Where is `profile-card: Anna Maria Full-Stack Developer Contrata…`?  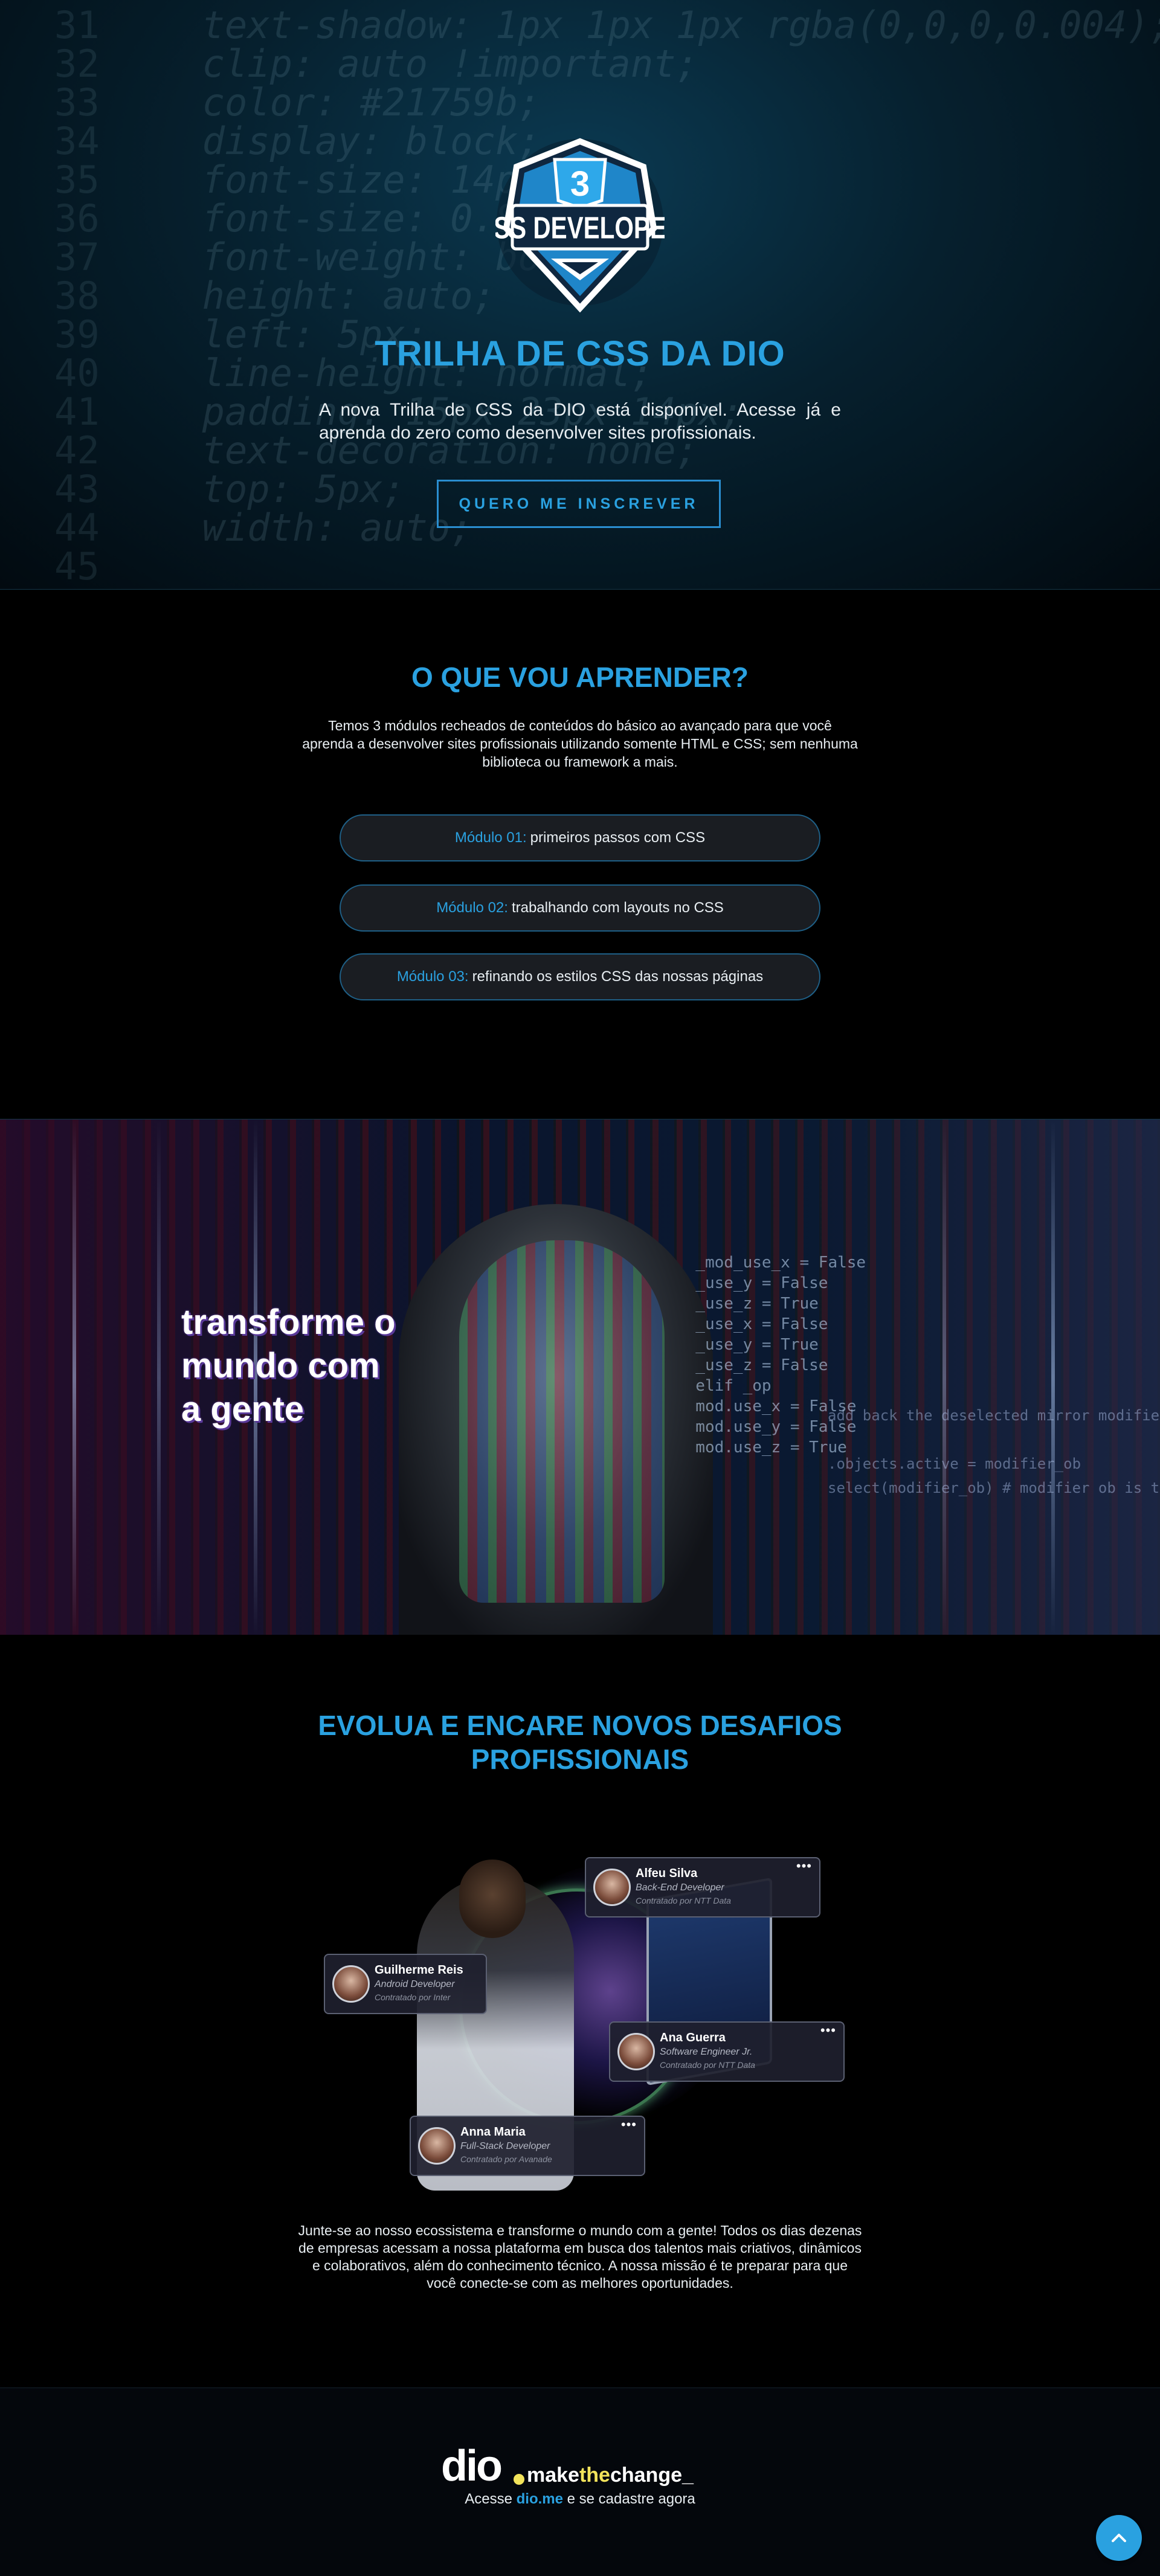
profile-card: Anna Maria Full-Stack Developer Contrata… is located at coordinates (527, 2146).